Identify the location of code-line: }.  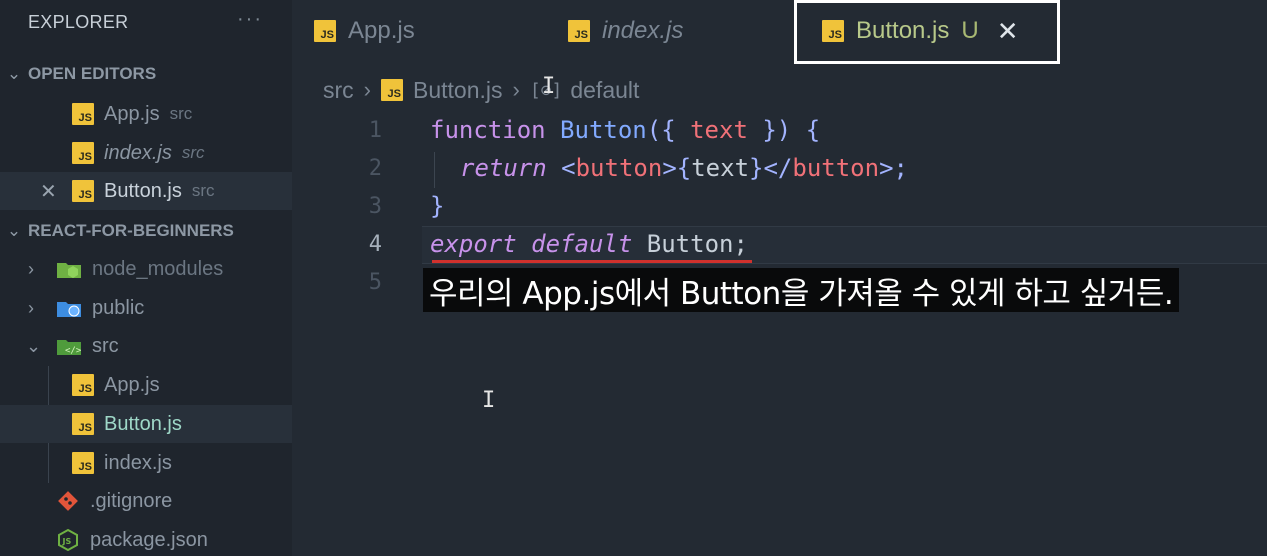
(437, 206).